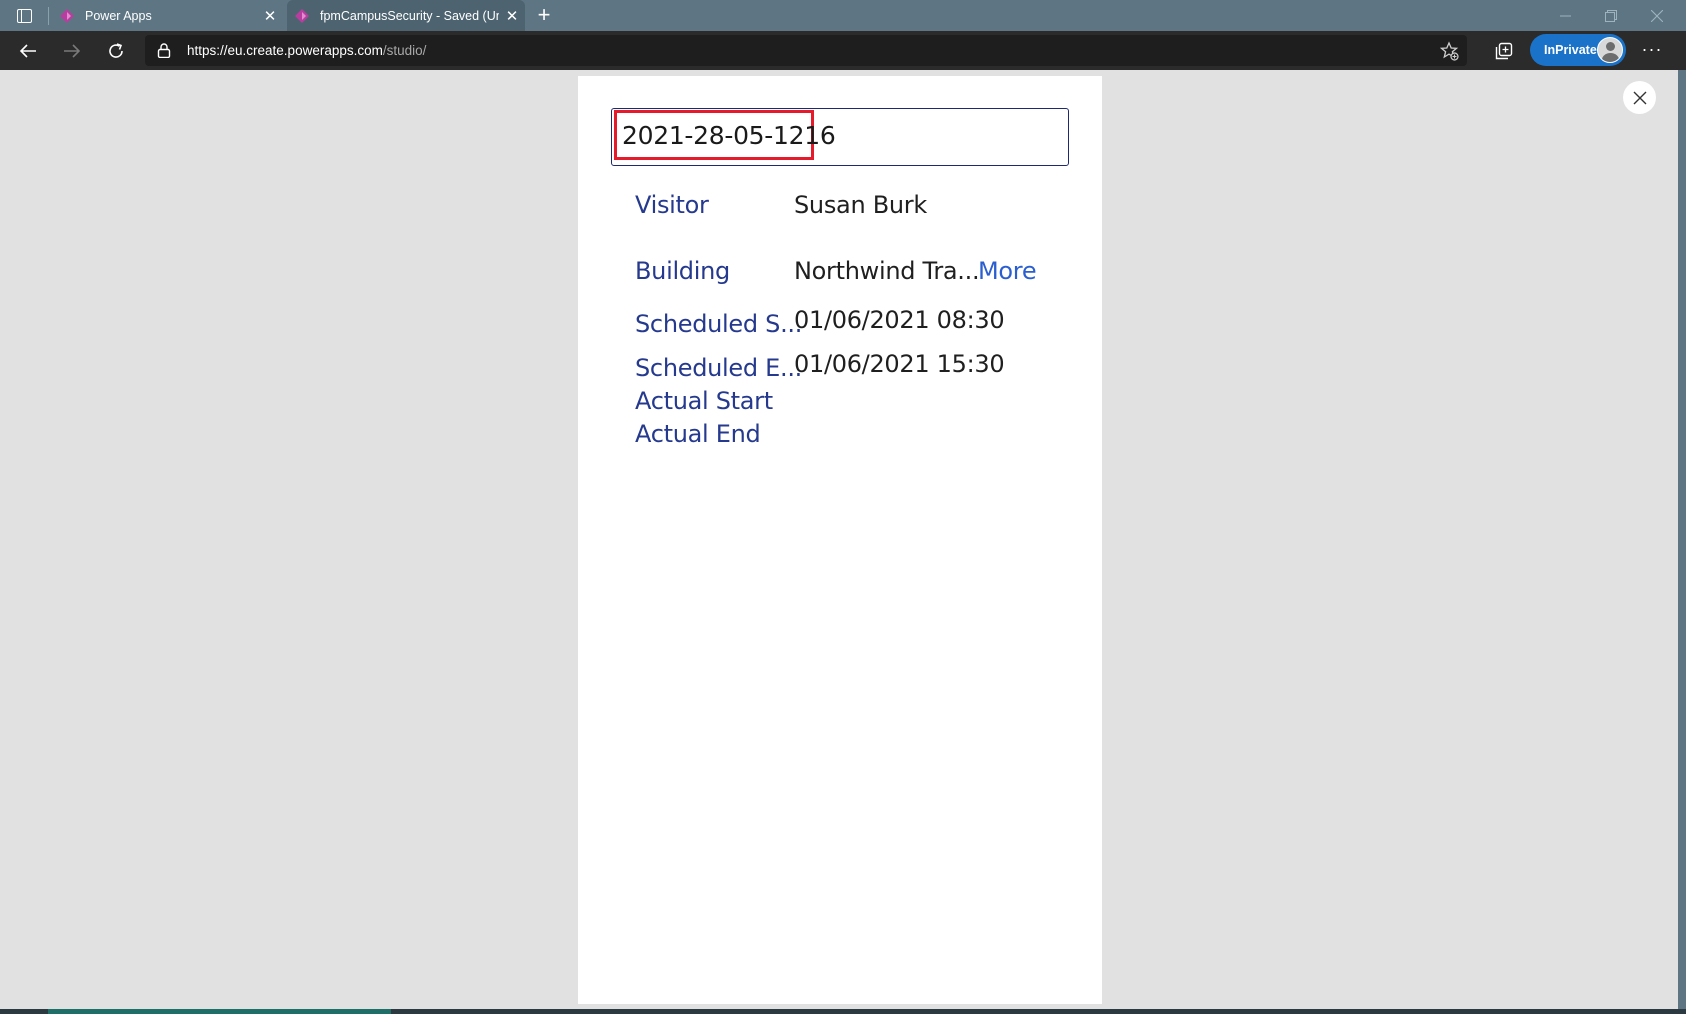 This screenshot has height=1014, width=1686. I want to click on refresh-icon, so click(116, 50).